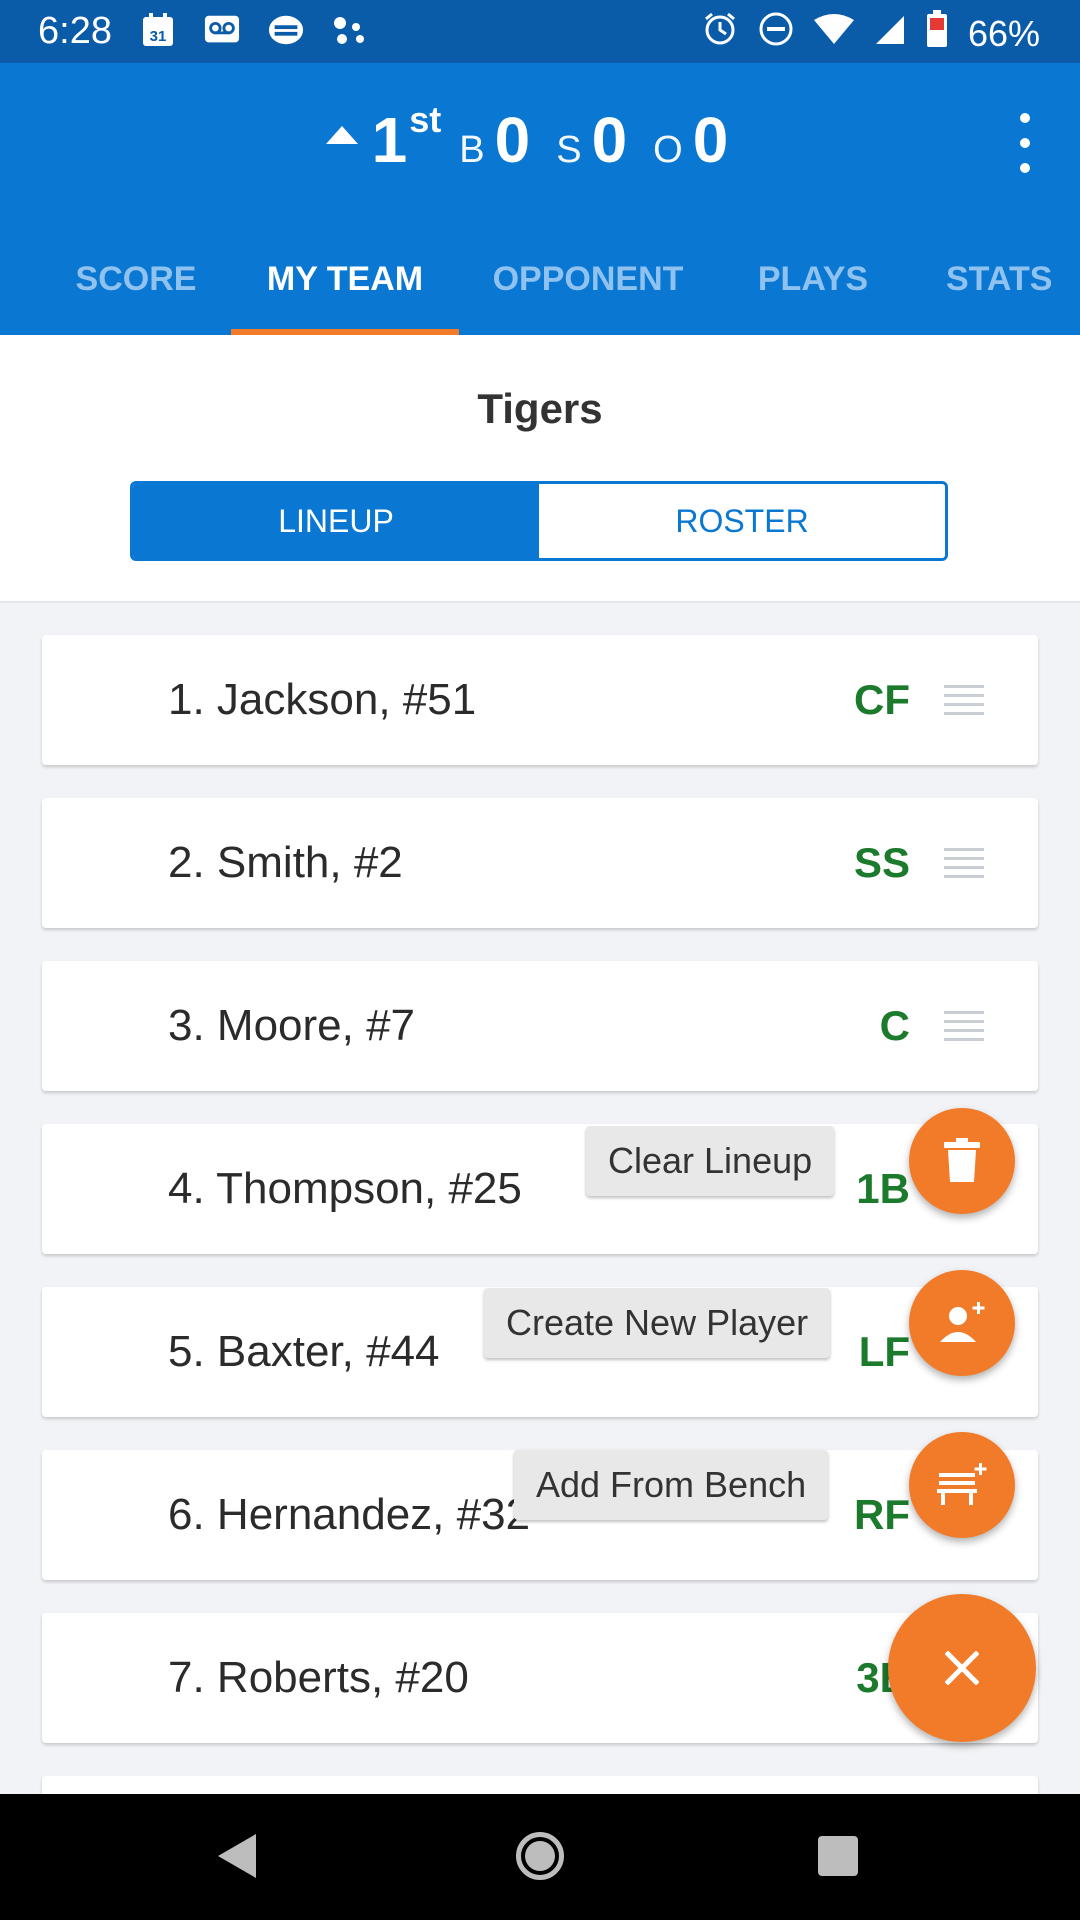 The width and height of the screenshot is (1080, 1920). Describe the element at coordinates (710, 140) in the screenshot. I see `outs-count: 0` at that location.